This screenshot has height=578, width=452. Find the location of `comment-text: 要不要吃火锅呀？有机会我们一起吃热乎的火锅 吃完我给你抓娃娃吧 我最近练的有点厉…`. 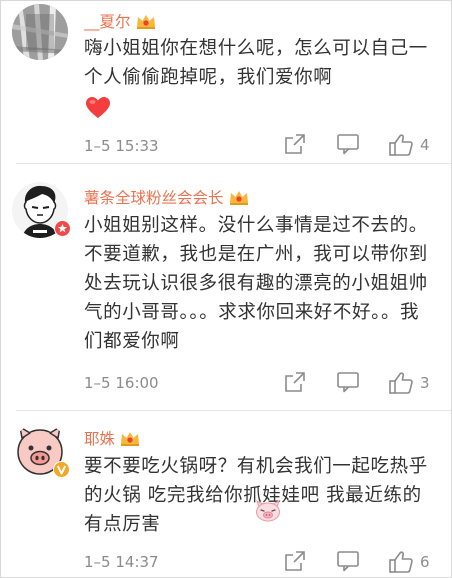

comment-text: 要不要吃火锅呀？有机会我们一起吃热乎的火锅 吃完我给你抓娃娃吧 我最近练的有点厉… is located at coordinates (256, 495).